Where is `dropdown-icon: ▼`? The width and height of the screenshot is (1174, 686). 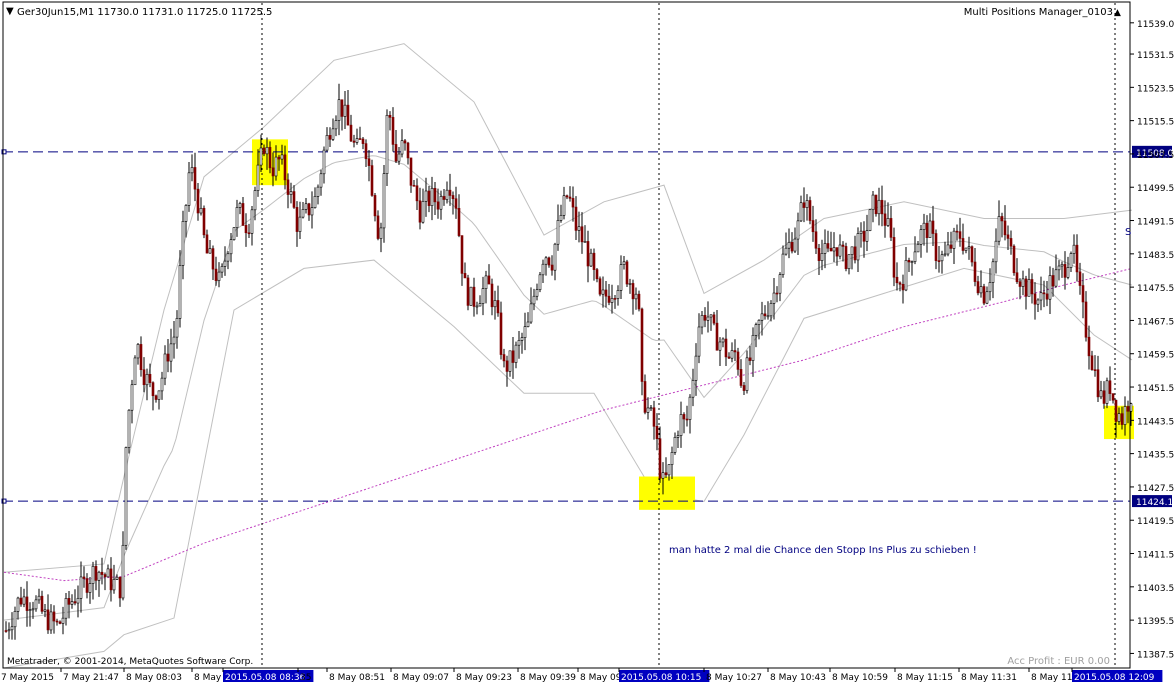
dropdown-icon: ▼ is located at coordinates (10, 11).